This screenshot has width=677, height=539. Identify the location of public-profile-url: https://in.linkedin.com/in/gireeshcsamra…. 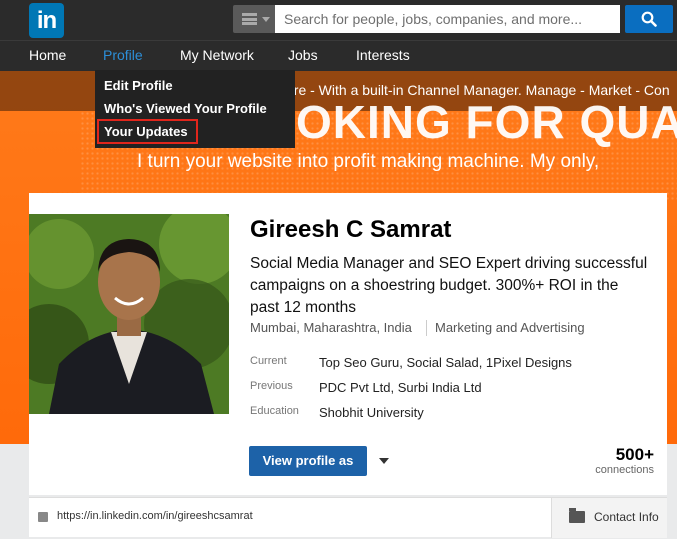
(155, 516).